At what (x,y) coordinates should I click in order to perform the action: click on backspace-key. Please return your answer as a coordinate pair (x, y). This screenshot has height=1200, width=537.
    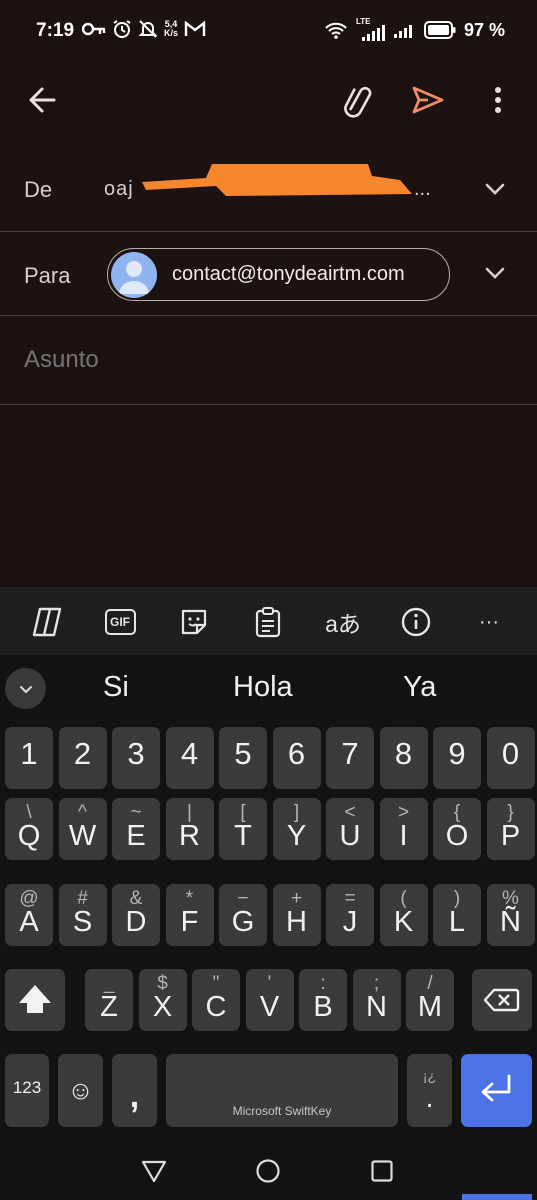
    Looking at the image, I should click on (502, 1000).